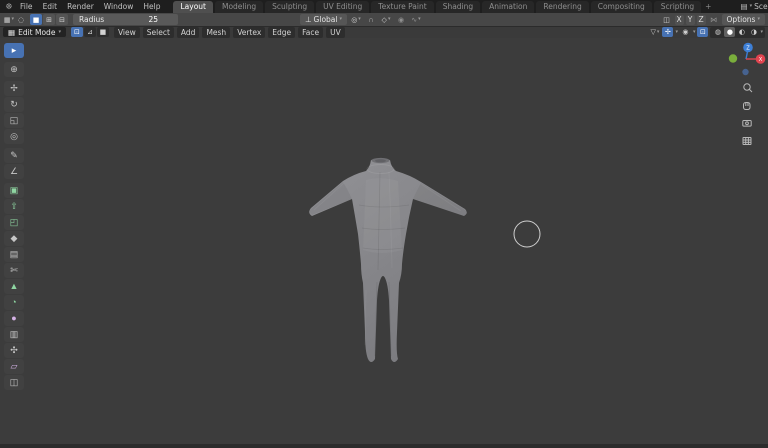  Describe the element at coordinates (717, 32) in the screenshot. I see `shading-wireframe-button: ◍` at that location.